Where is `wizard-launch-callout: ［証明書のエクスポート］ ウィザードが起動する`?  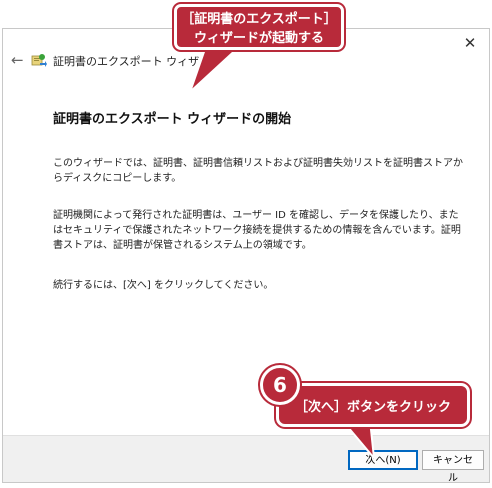
wizard-launch-callout: ［証明書のエクスポート］ ウィザードが起動する is located at coordinates (259, 27).